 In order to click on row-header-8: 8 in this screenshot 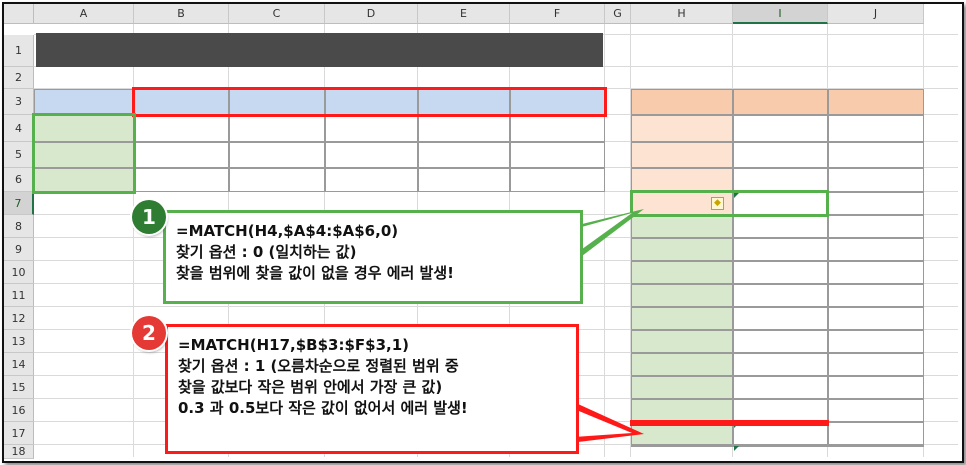, I will do `click(19, 226)`.